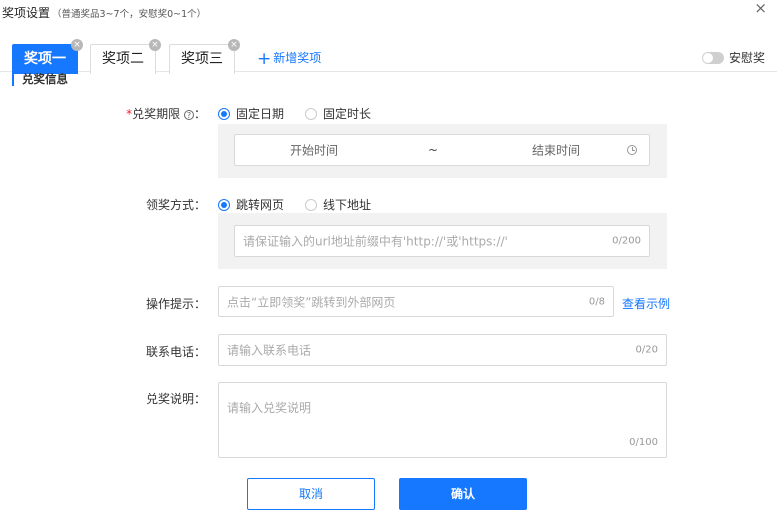 This screenshot has width=777, height=527. Describe the element at coordinates (388, 13) in the screenshot. I see `dialog-header: 奖项设置 （普通奖品3~7个，安慰奖0~1个） ×` at that location.